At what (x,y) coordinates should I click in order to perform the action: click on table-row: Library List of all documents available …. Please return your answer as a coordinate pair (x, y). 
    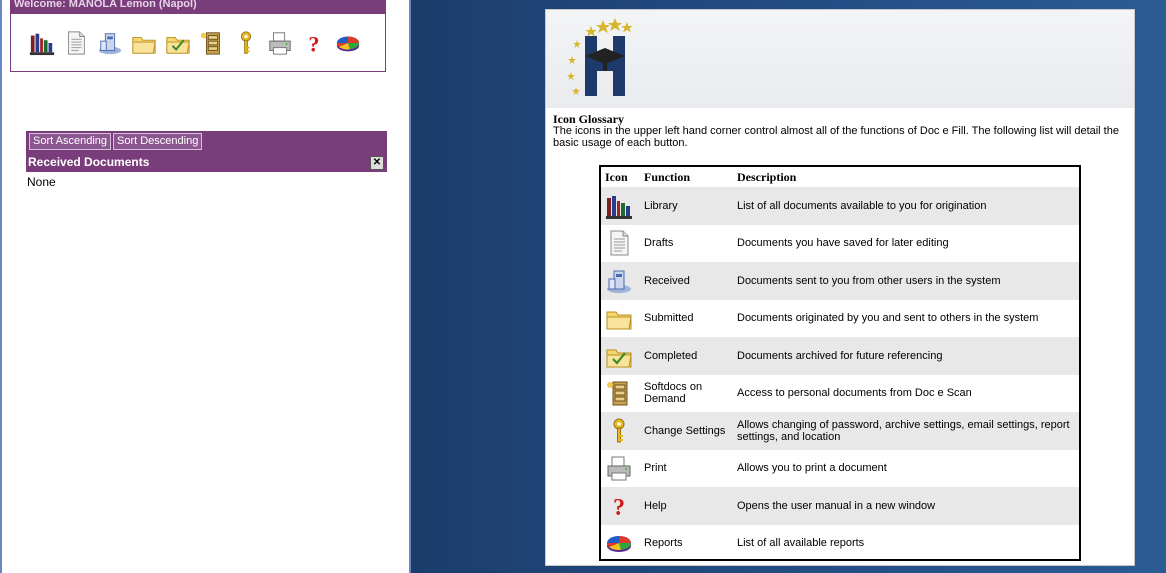
    Looking at the image, I should click on (840, 206).